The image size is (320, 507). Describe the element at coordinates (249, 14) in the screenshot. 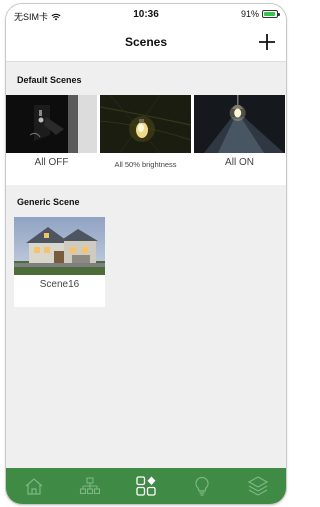

I see `battery-percent: 91%` at that location.